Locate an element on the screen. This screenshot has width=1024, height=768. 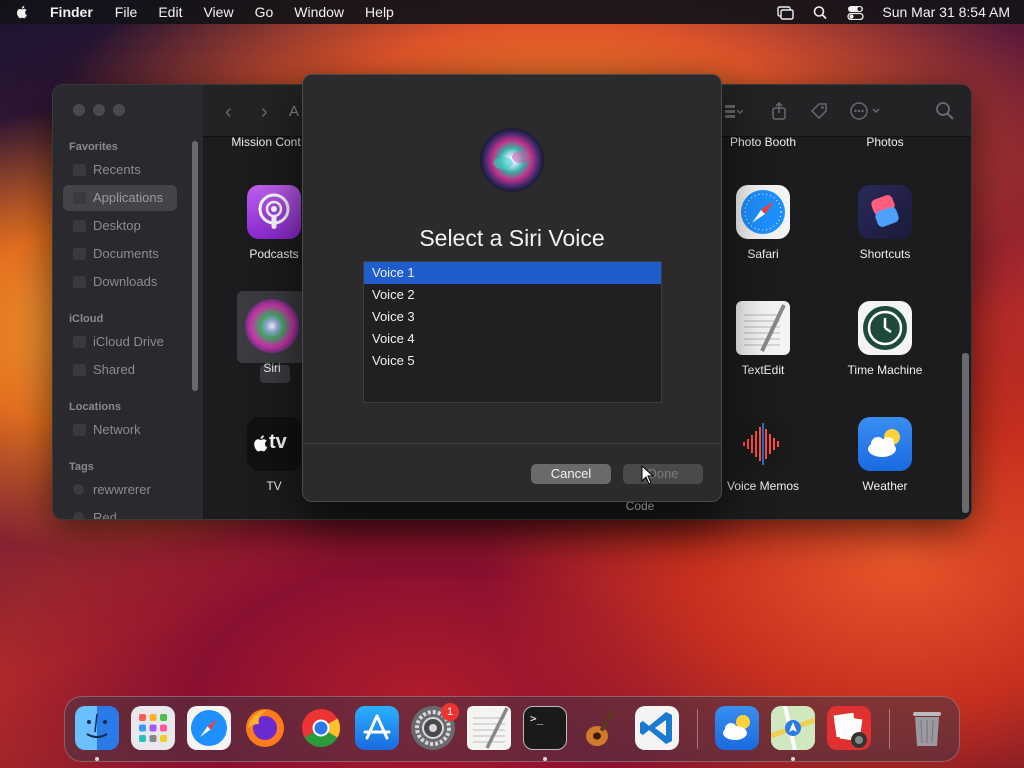
sidebar-item-label: Applications is located at coordinates (128, 197).